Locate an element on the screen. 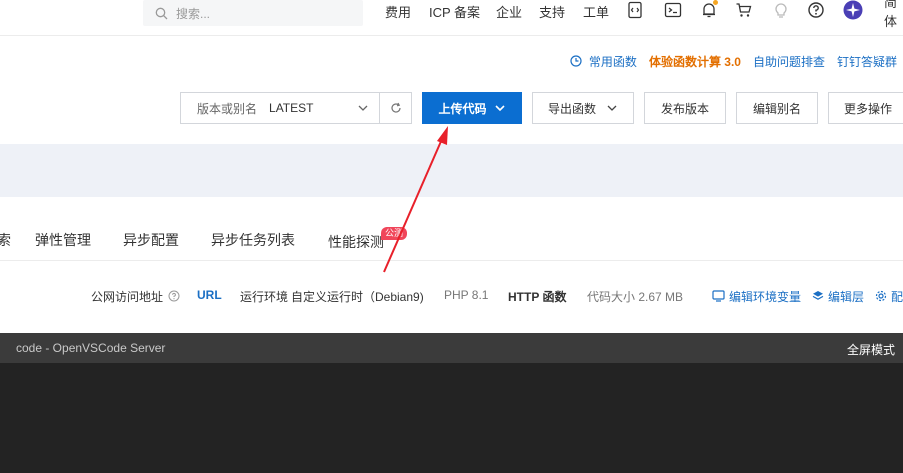 This screenshot has height=473, width=903. refresh-button is located at coordinates (395, 108).